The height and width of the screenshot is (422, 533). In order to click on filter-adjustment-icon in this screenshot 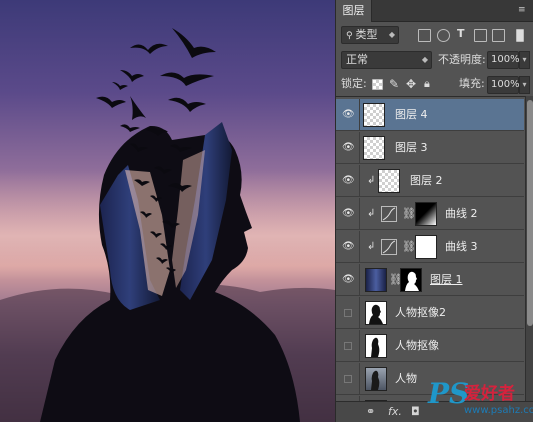, I will do `click(443, 35)`.